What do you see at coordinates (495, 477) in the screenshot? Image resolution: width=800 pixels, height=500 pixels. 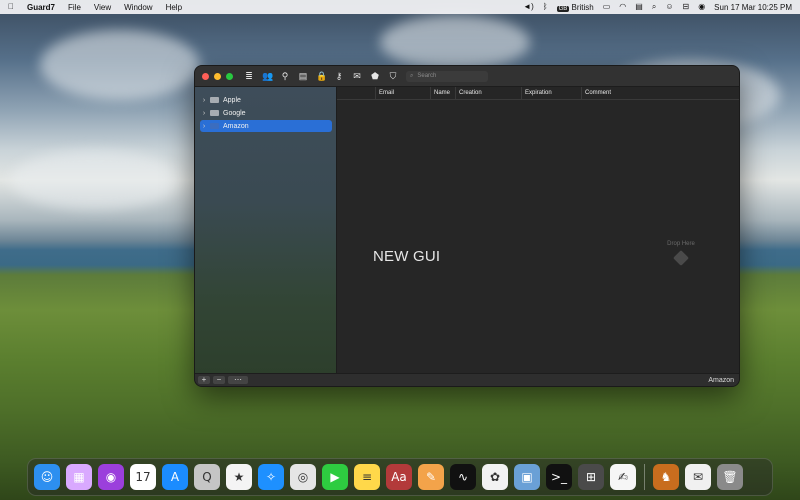 I see `photos-icon: ✿` at bounding box center [495, 477].